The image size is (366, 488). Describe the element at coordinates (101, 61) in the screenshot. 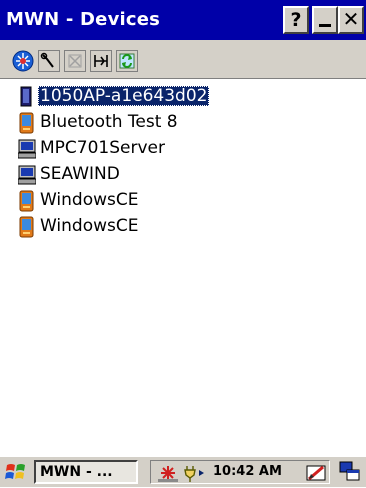

I see `connect-icon` at that location.